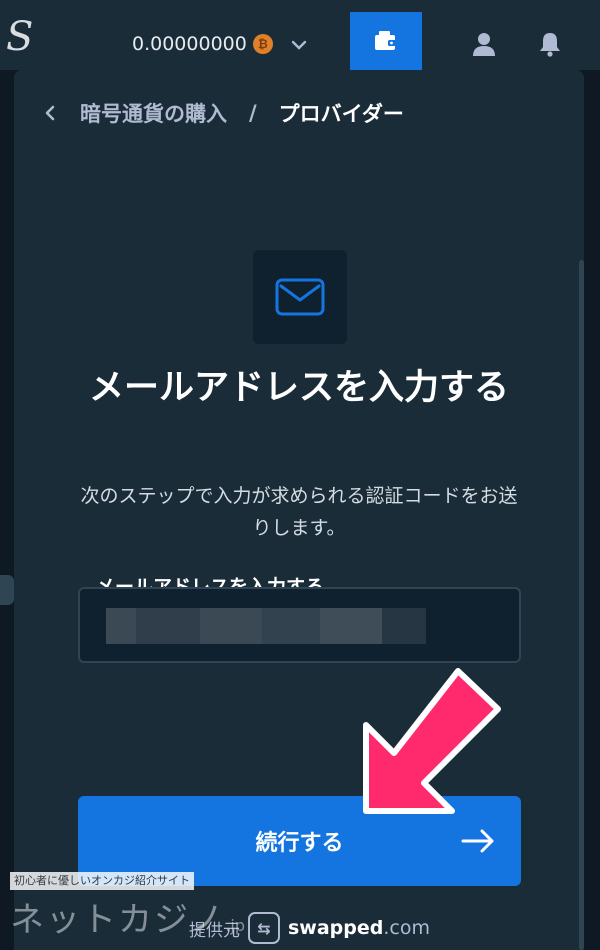  I want to click on mail-icon, so click(300, 297).